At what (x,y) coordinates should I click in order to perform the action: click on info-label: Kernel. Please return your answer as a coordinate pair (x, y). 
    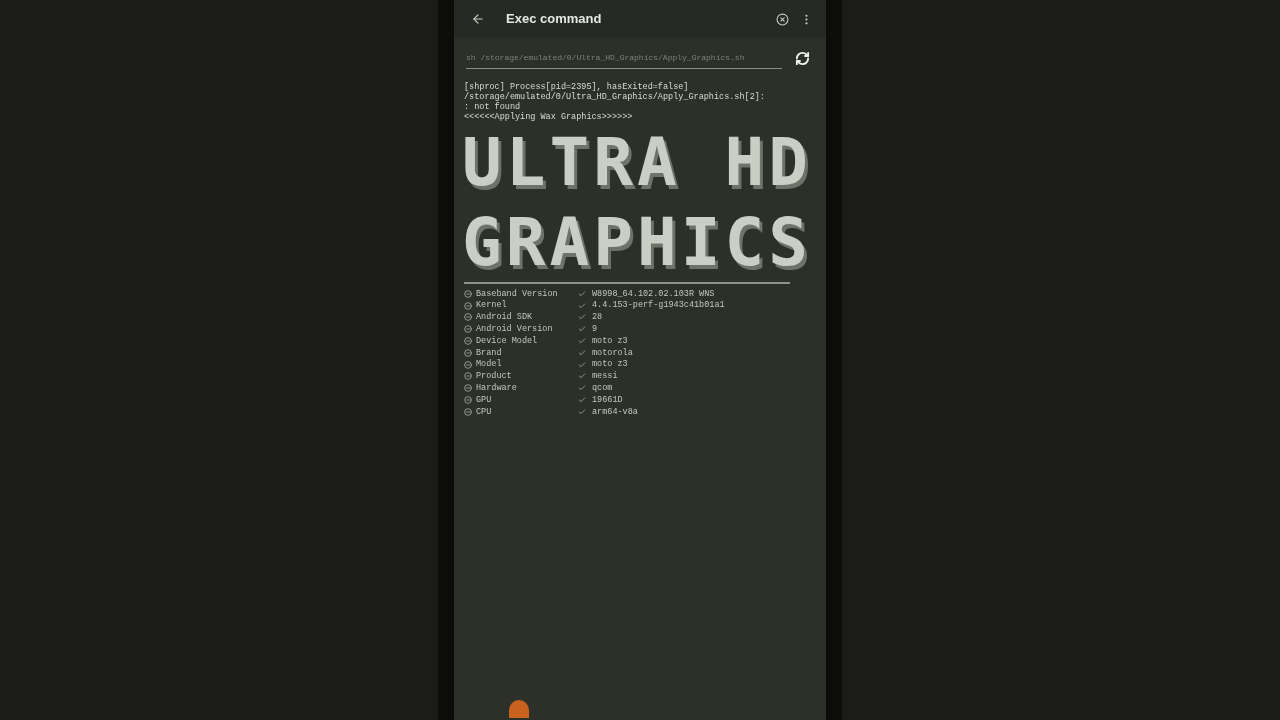
    Looking at the image, I should click on (492, 305).